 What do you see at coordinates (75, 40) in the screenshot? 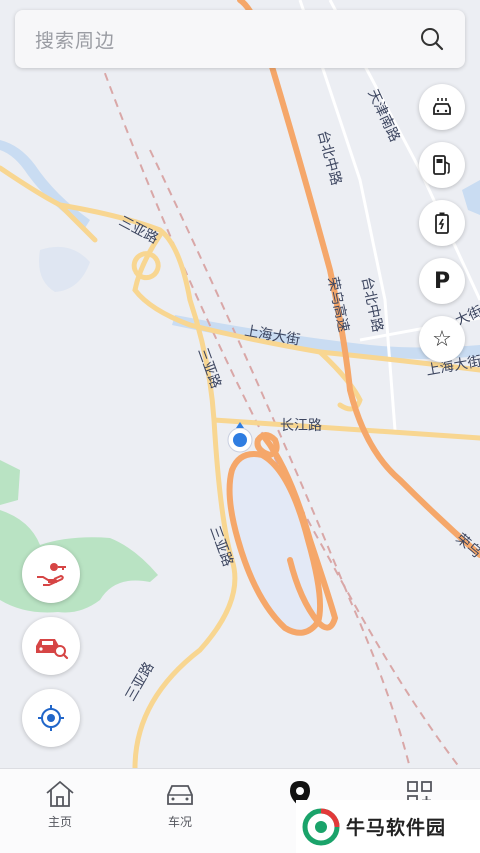
I see `search-placeholder: 搜索周边` at bounding box center [75, 40].